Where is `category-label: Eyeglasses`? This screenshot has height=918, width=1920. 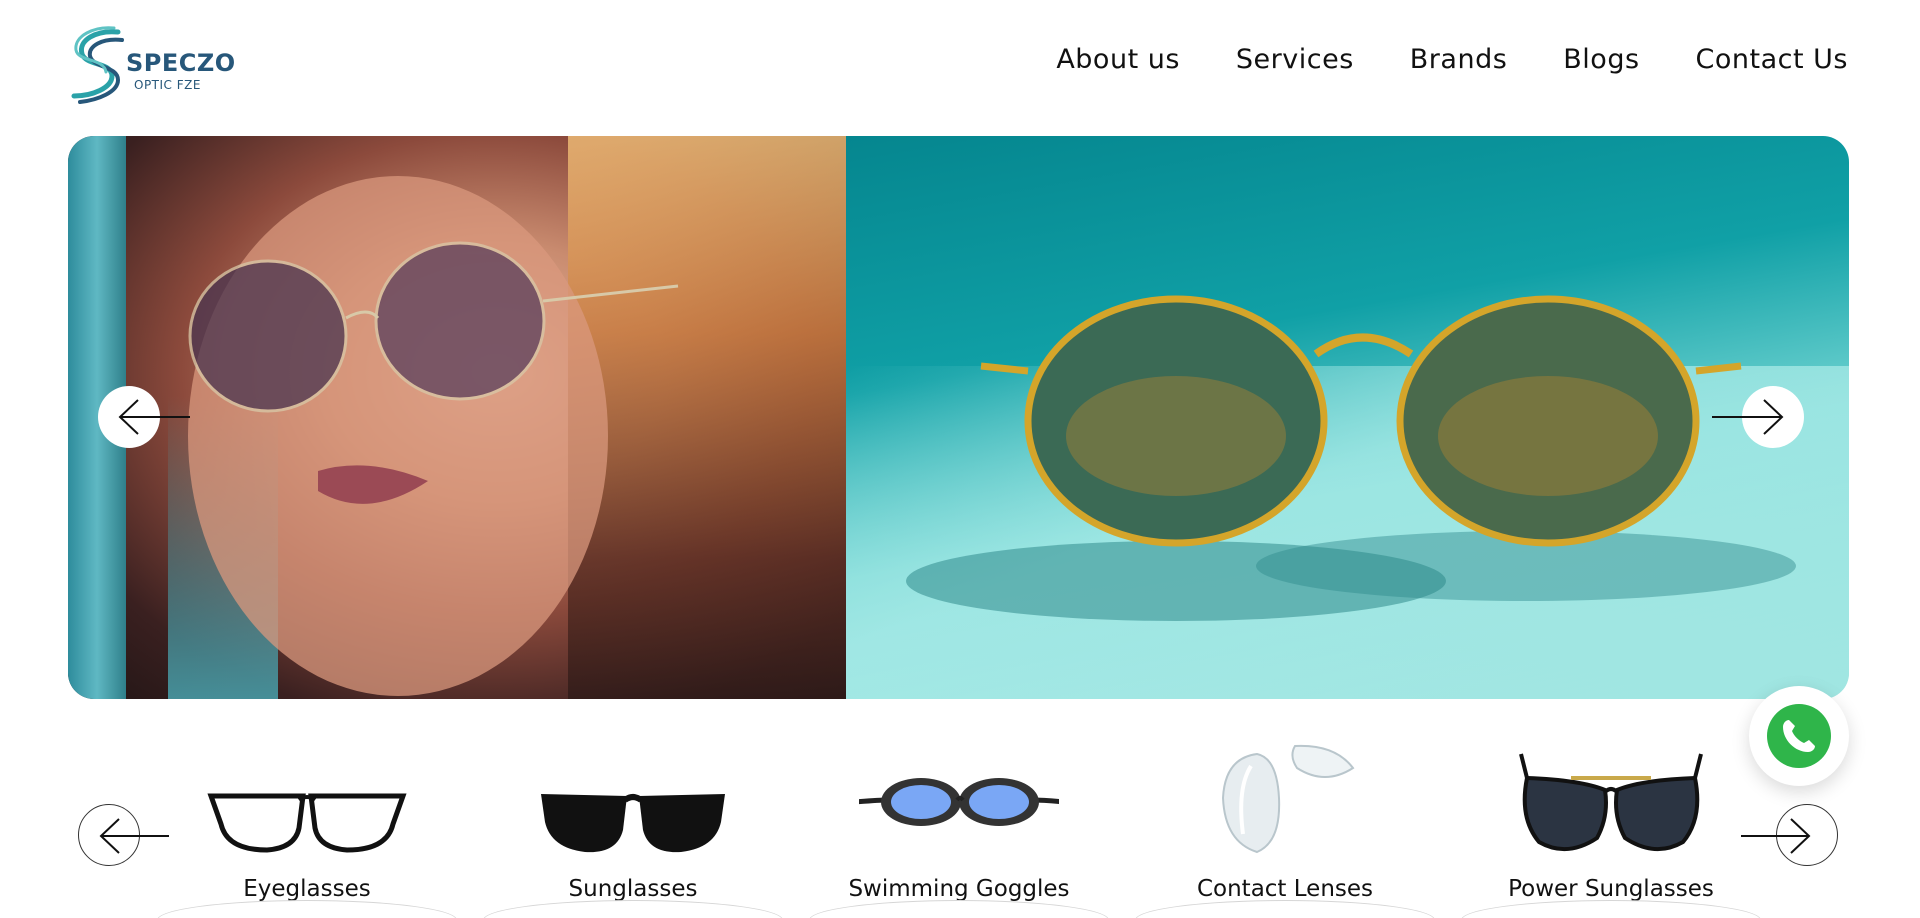
category-label: Eyeglasses is located at coordinates (307, 889).